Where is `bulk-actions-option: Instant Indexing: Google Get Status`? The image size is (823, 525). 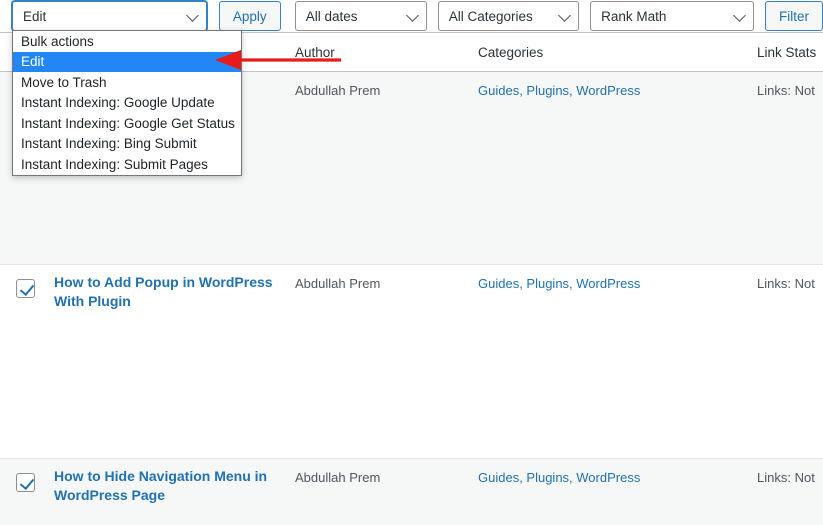 bulk-actions-option: Instant Indexing: Google Get Status is located at coordinates (127, 123).